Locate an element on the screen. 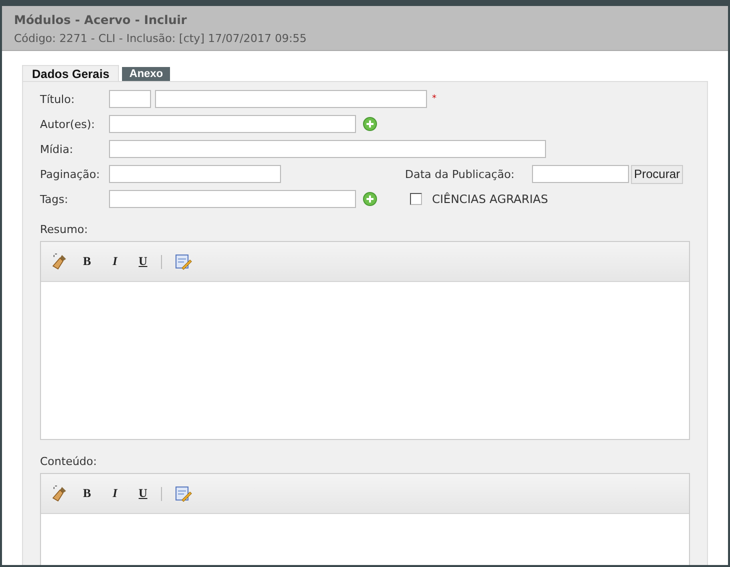 Image resolution: width=730 pixels, height=567 pixels. field-label: Data da Publicação: is located at coordinates (460, 174).